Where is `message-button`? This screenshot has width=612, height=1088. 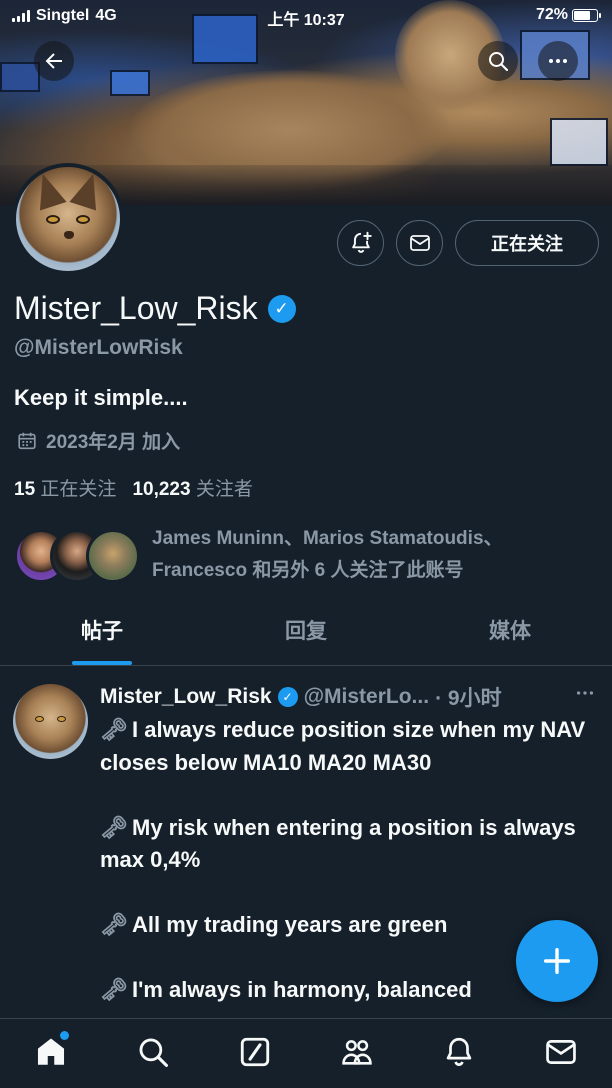 message-button is located at coordinates (419, 243).